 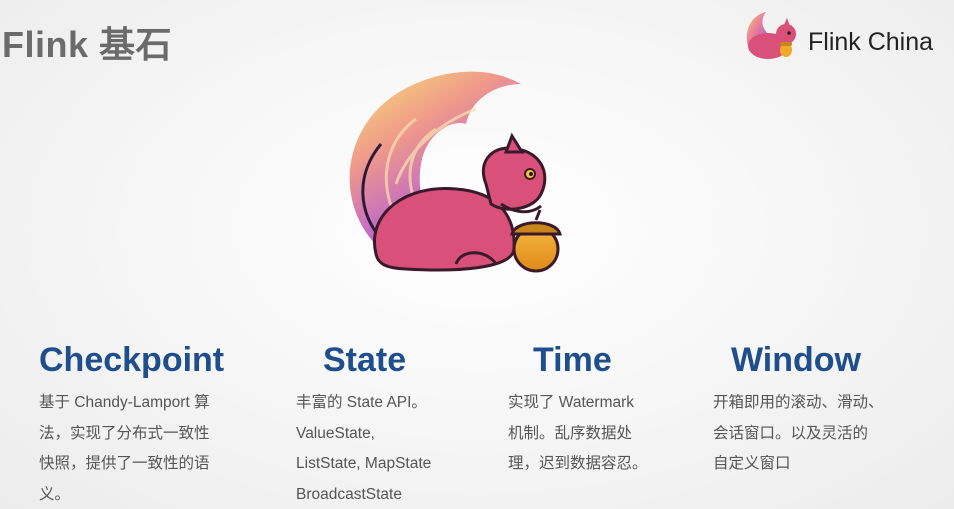 What do you see at coordinates (455, 172) in the screenshot?
I see `flink-squirrel-icon` at bounding box center [455, 172].